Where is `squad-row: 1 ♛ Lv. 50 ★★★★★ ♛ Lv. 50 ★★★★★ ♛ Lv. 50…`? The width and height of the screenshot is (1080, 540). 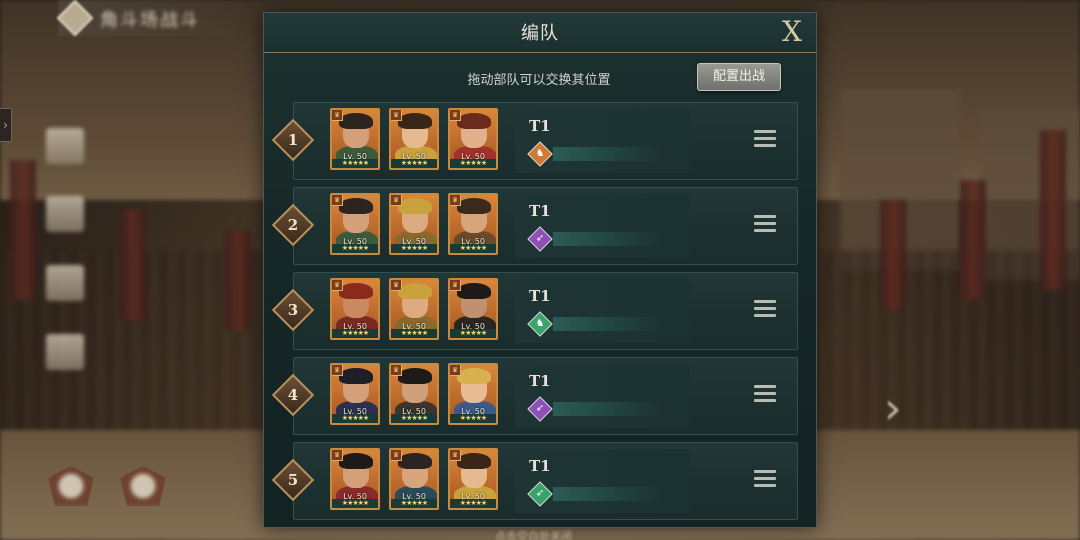
squad-row: 1 ♛ Lv. 50 ★★★★★ ♛ Lv. 50 ★★★★★ ♛ Lv. 50… is located at coordinates (534, 141).